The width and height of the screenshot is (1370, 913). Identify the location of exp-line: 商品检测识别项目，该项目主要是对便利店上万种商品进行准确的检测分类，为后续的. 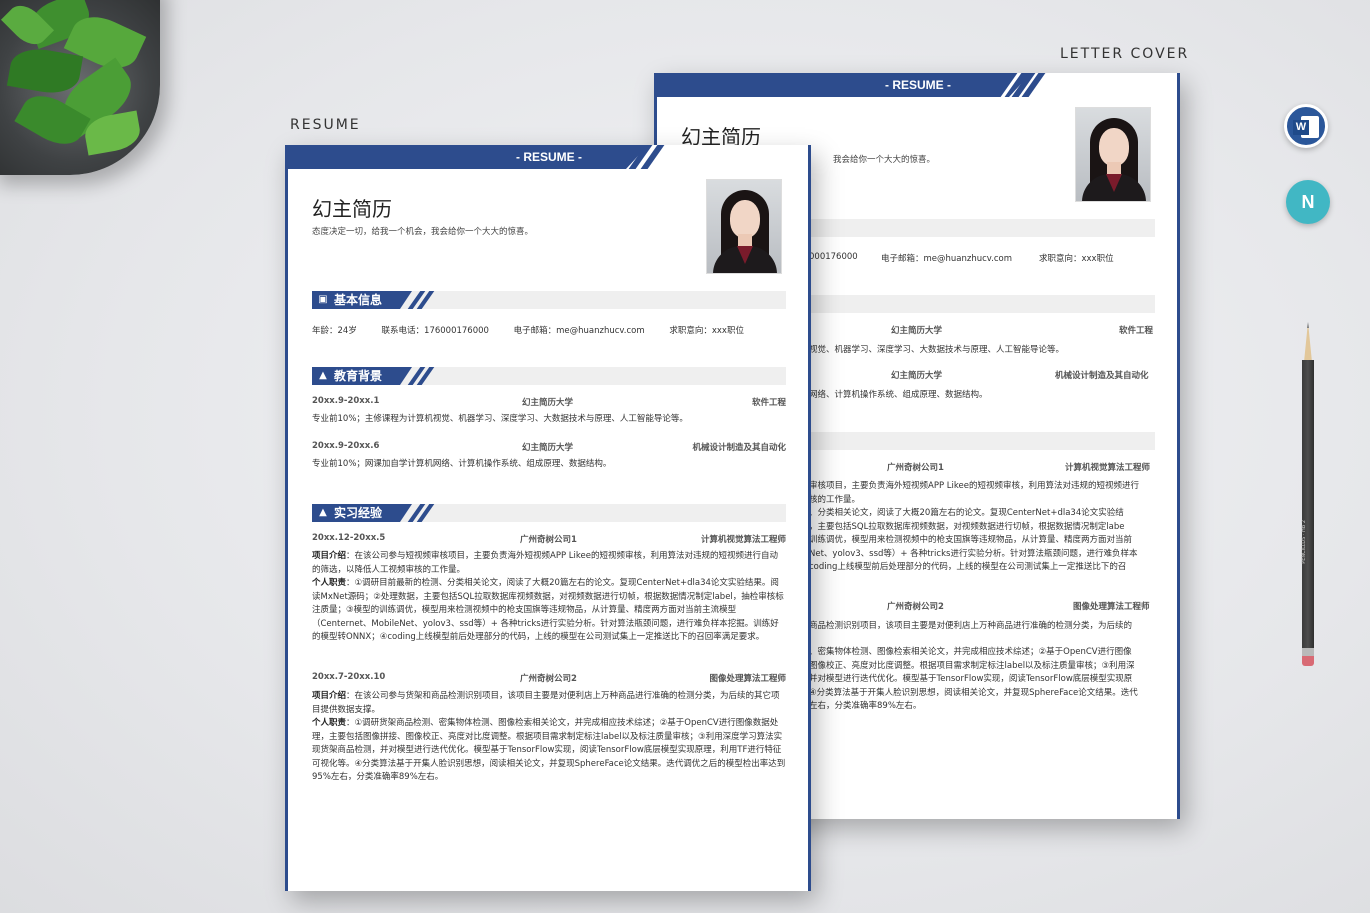
(971, 626).